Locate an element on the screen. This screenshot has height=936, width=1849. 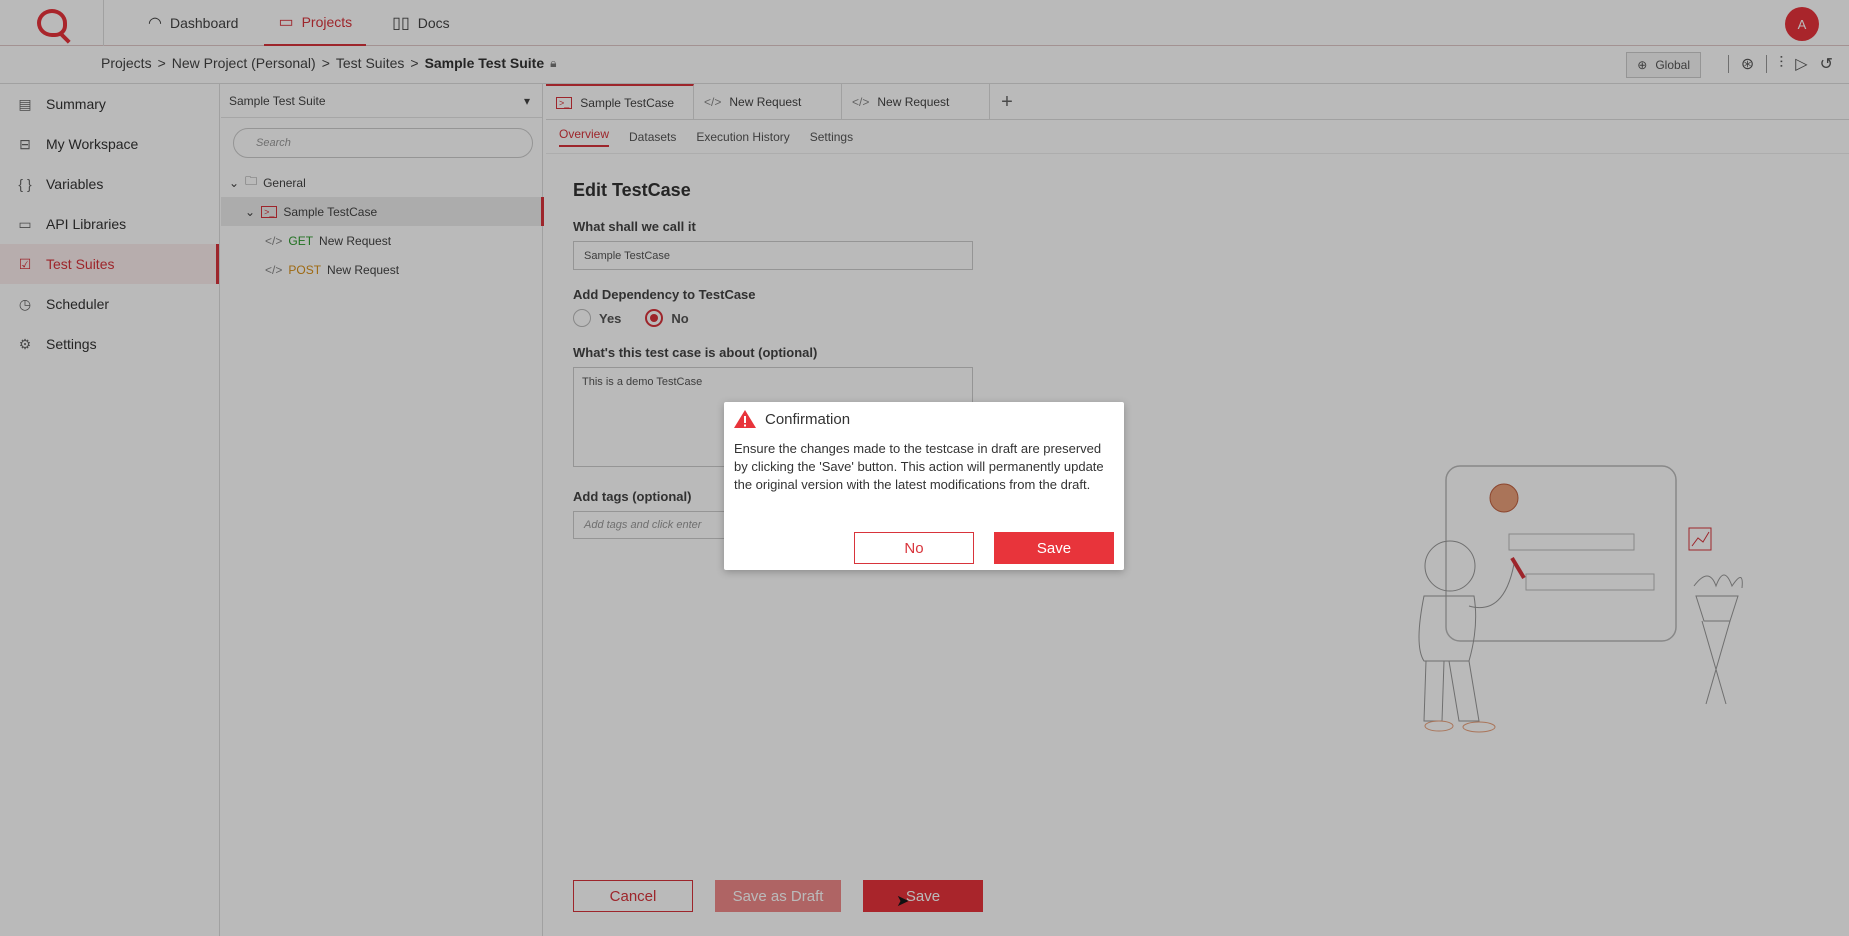
dialog-no-button: No is located at coordinates (914, 548).